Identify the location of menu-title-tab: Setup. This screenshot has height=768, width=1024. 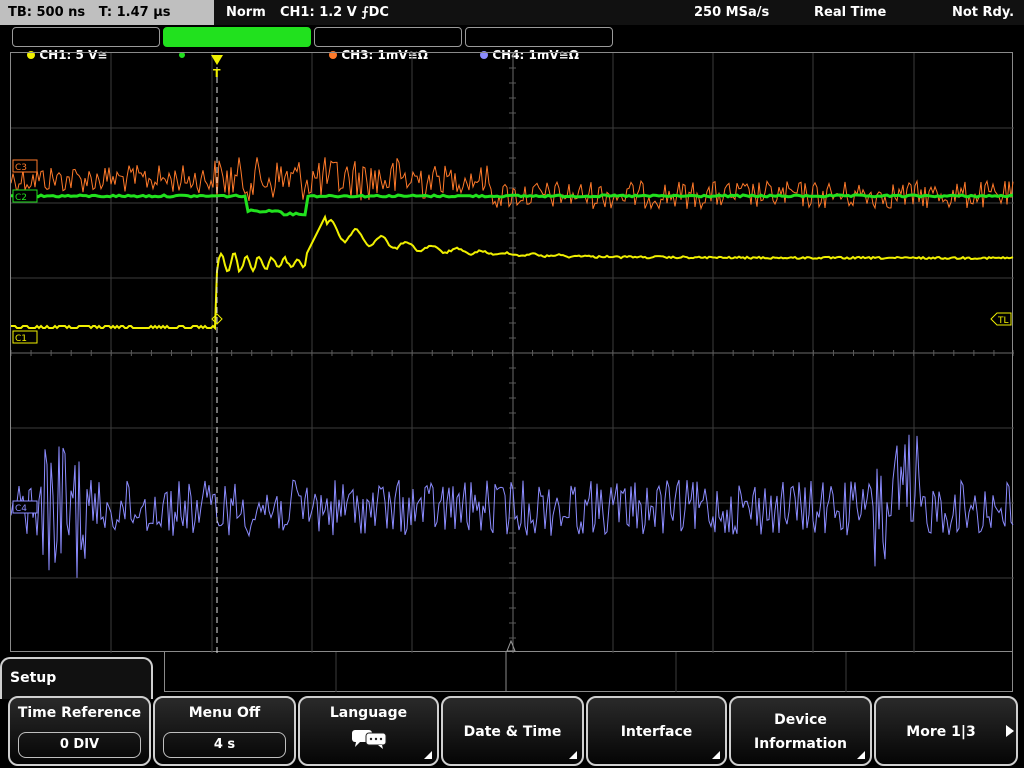
(76, 678).